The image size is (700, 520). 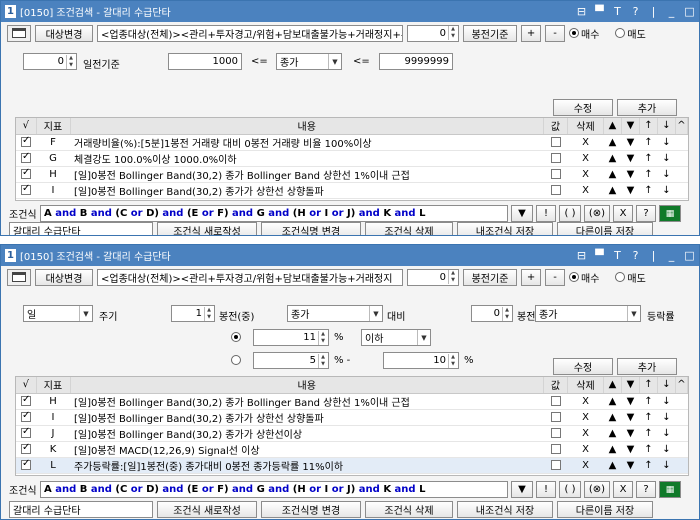 I want to click on count-spinner: 0 ▲ ▼, so click(x=433, y=277).